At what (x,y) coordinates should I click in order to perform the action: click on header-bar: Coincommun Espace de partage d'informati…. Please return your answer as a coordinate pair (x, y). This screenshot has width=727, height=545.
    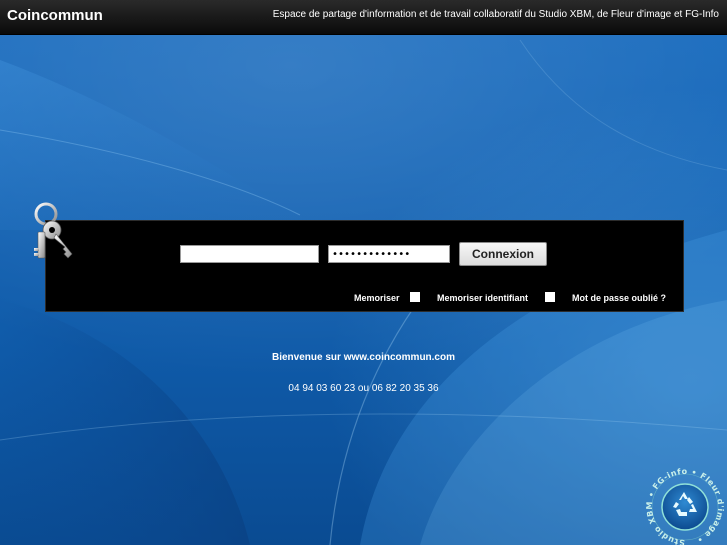
    Looking at the image, I should click on (363, 17).